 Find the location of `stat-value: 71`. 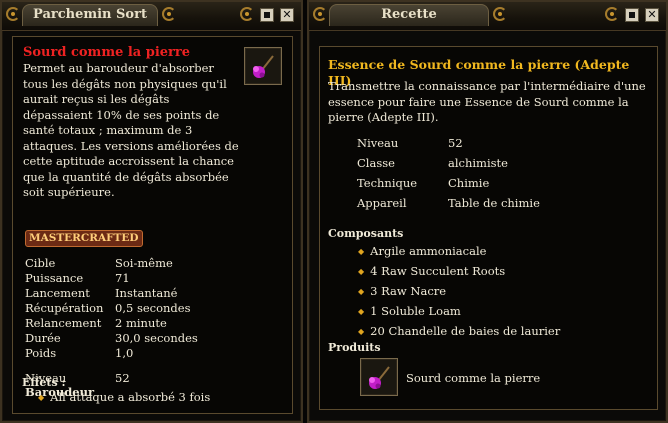

stat-value: 71 is located at coordinates (122, 278).